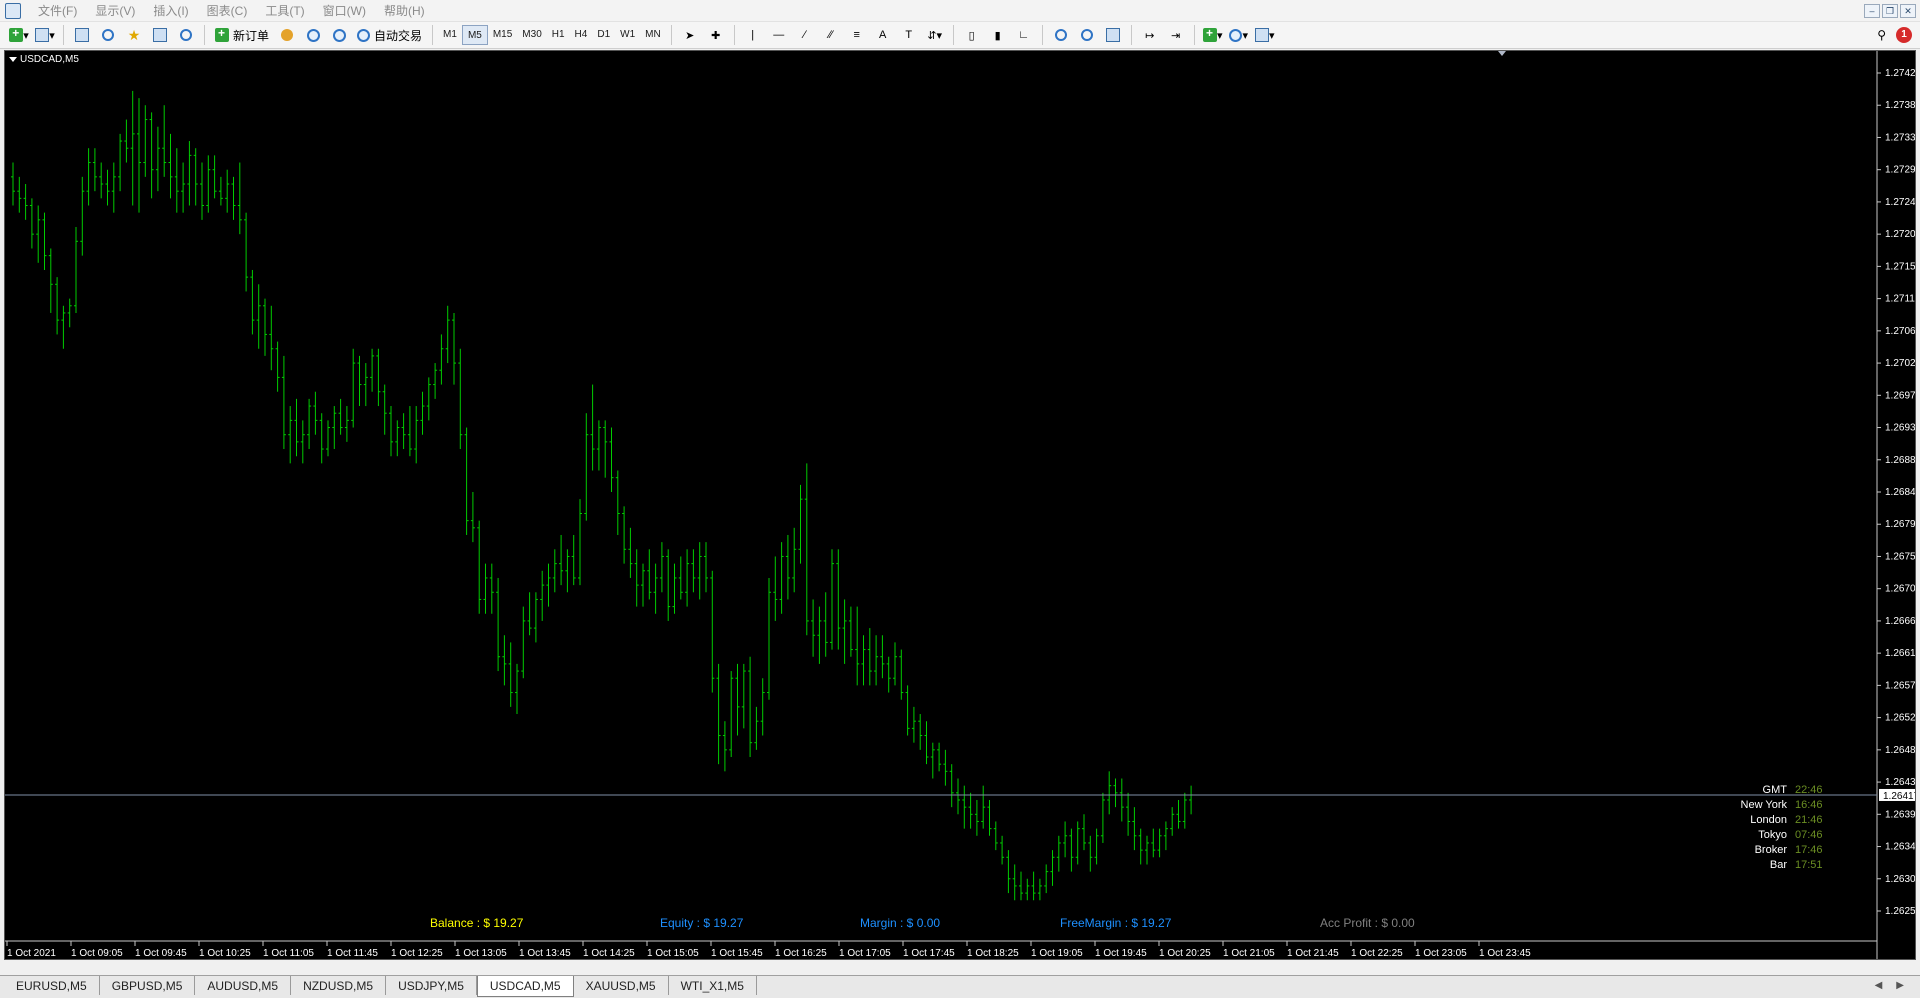 This screenshot has width=1920, height=998. What do you see at coordinates (19, 35) in the screenshot?
I see `new-chart-button: ▾` at bounding box center [19, 35].